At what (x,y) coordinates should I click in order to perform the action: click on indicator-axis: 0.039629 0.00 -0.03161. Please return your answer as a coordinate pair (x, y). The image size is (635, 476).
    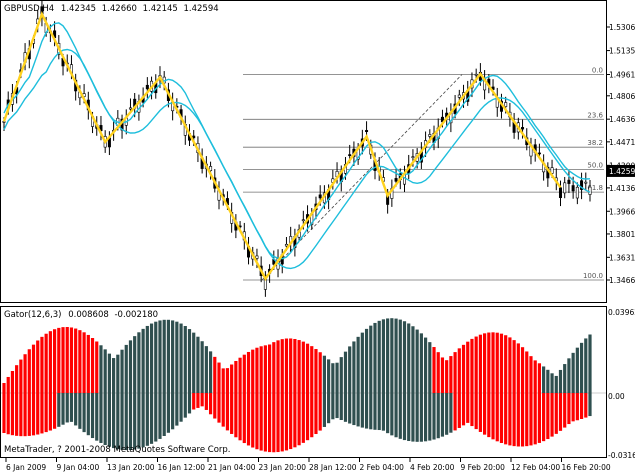
    Looking at the image, I should click on (621, 384).